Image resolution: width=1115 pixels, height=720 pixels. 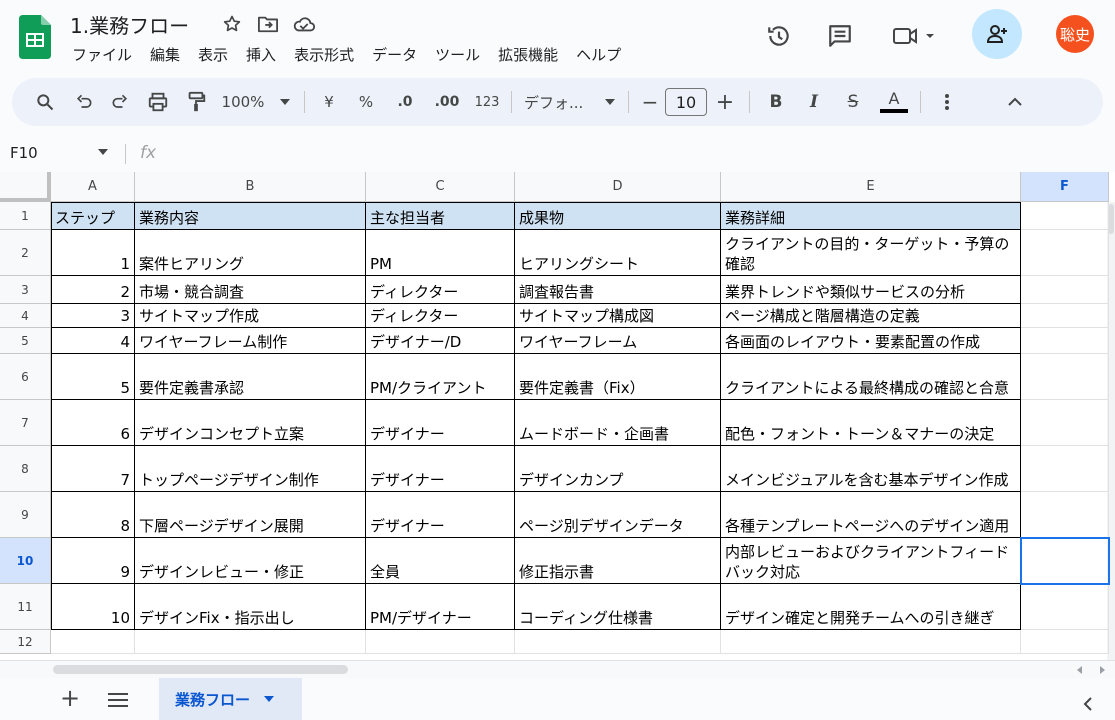 What do you see at coordinates (93, 515) in the screenshot?
I see `cell-a9: 8` at bounding box center [93, 515].